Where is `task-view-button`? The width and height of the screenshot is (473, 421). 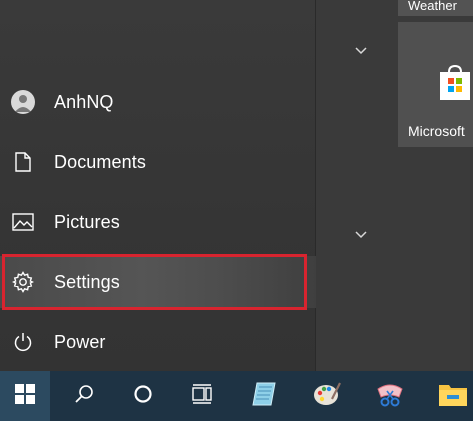
task-view-button is located at coordinates (202, 396).